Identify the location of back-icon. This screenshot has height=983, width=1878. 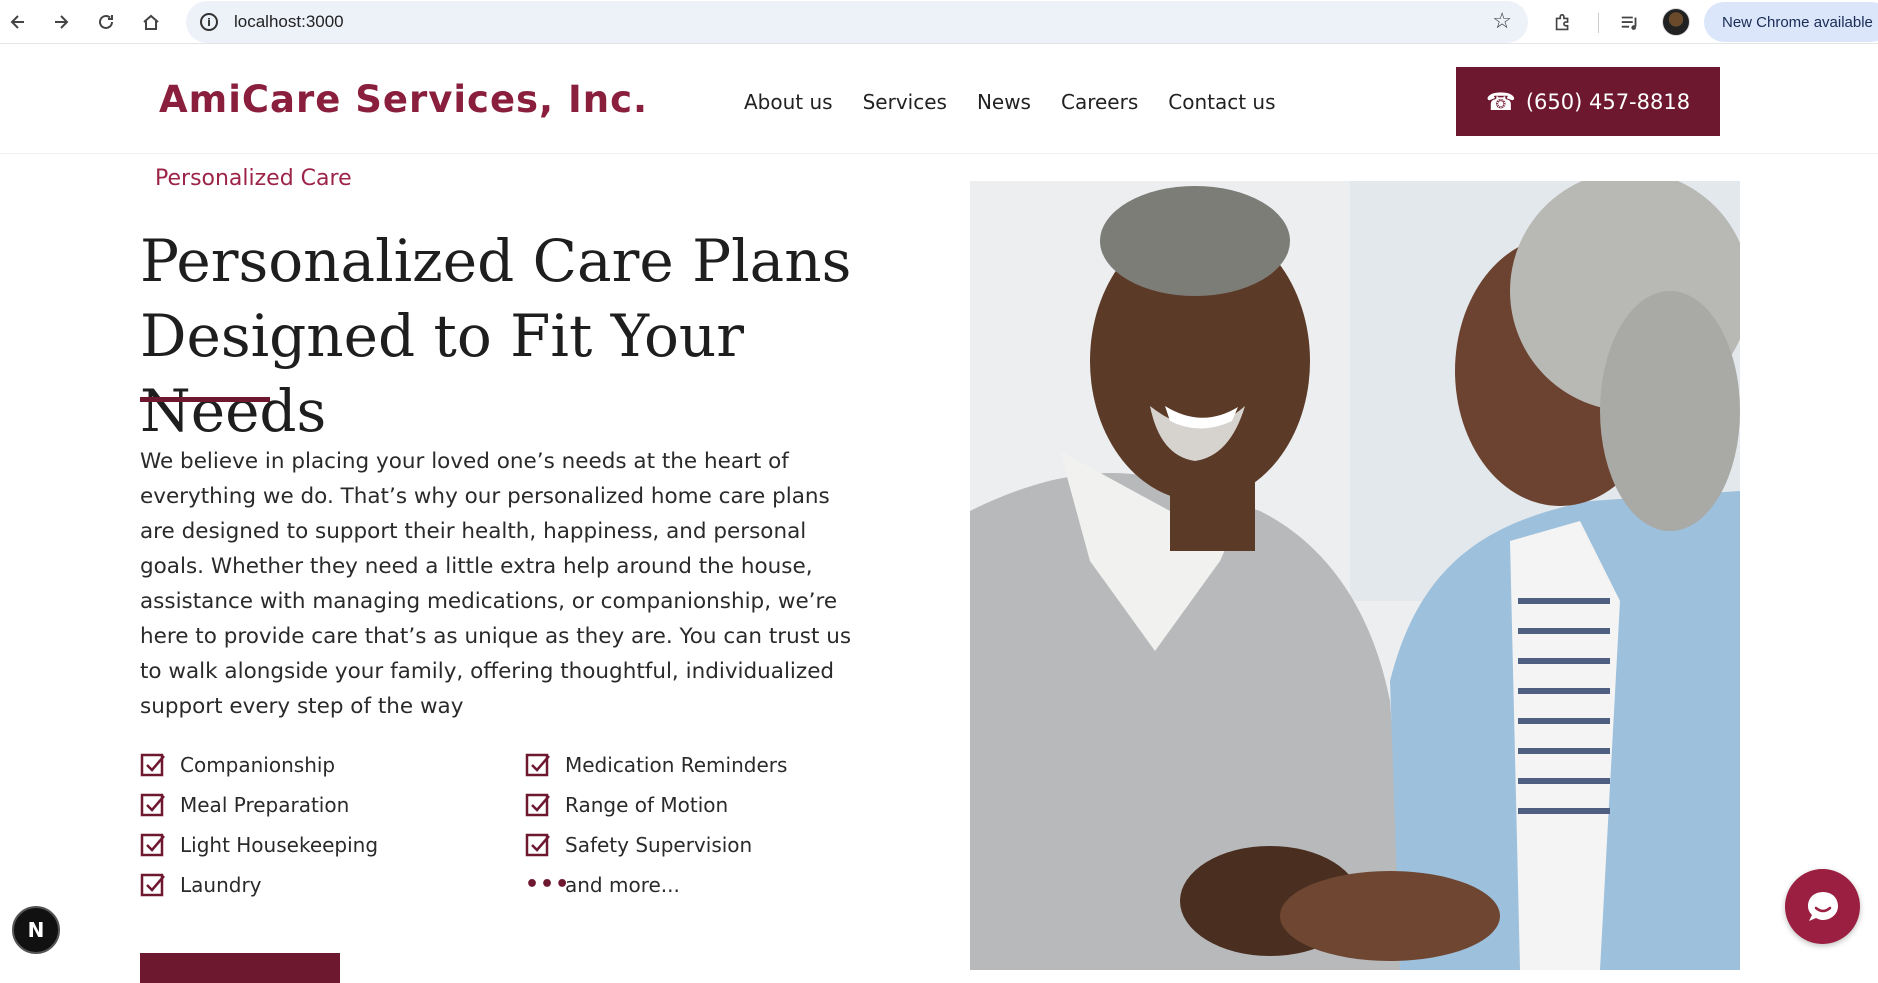
(18, 22).